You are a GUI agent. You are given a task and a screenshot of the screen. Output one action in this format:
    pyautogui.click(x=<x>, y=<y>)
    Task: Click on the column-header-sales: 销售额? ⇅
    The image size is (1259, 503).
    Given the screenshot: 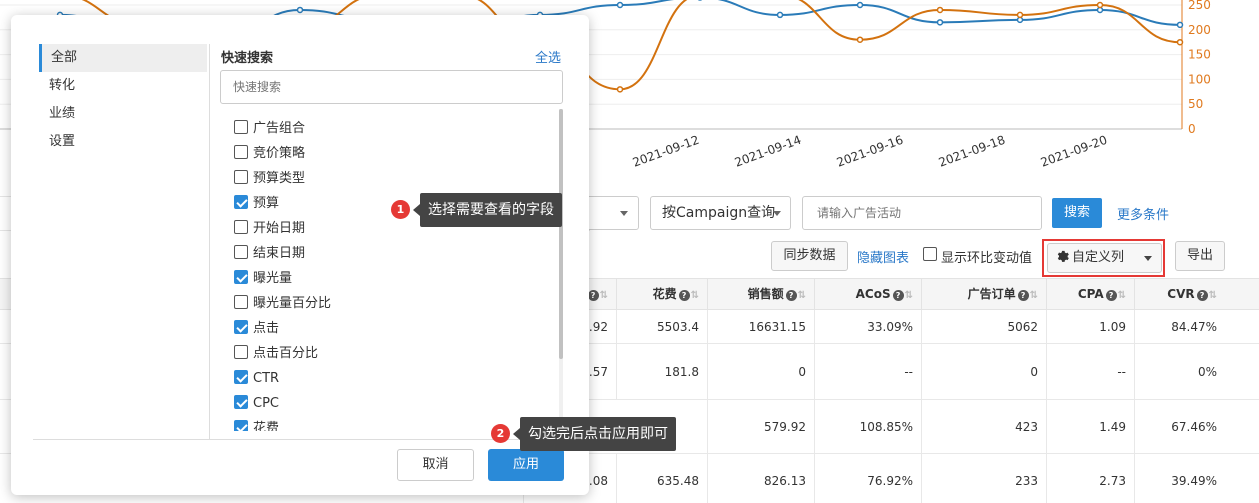 What is the action you would take?
    pyautogui.click(x=760, y=294)
    